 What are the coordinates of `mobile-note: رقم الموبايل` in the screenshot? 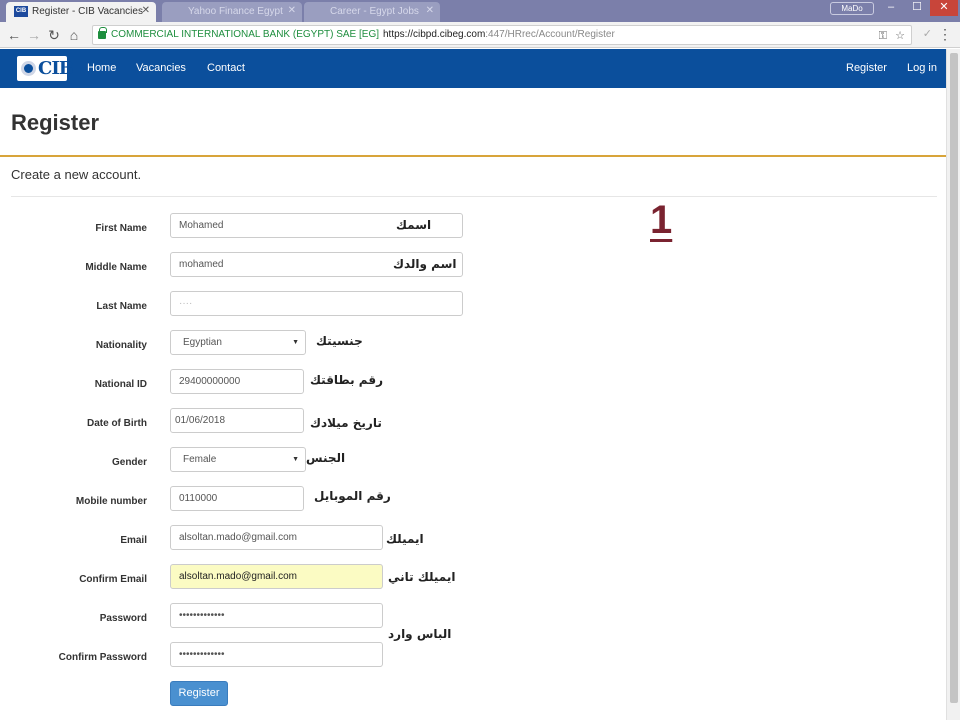 It's located at (352, 496).